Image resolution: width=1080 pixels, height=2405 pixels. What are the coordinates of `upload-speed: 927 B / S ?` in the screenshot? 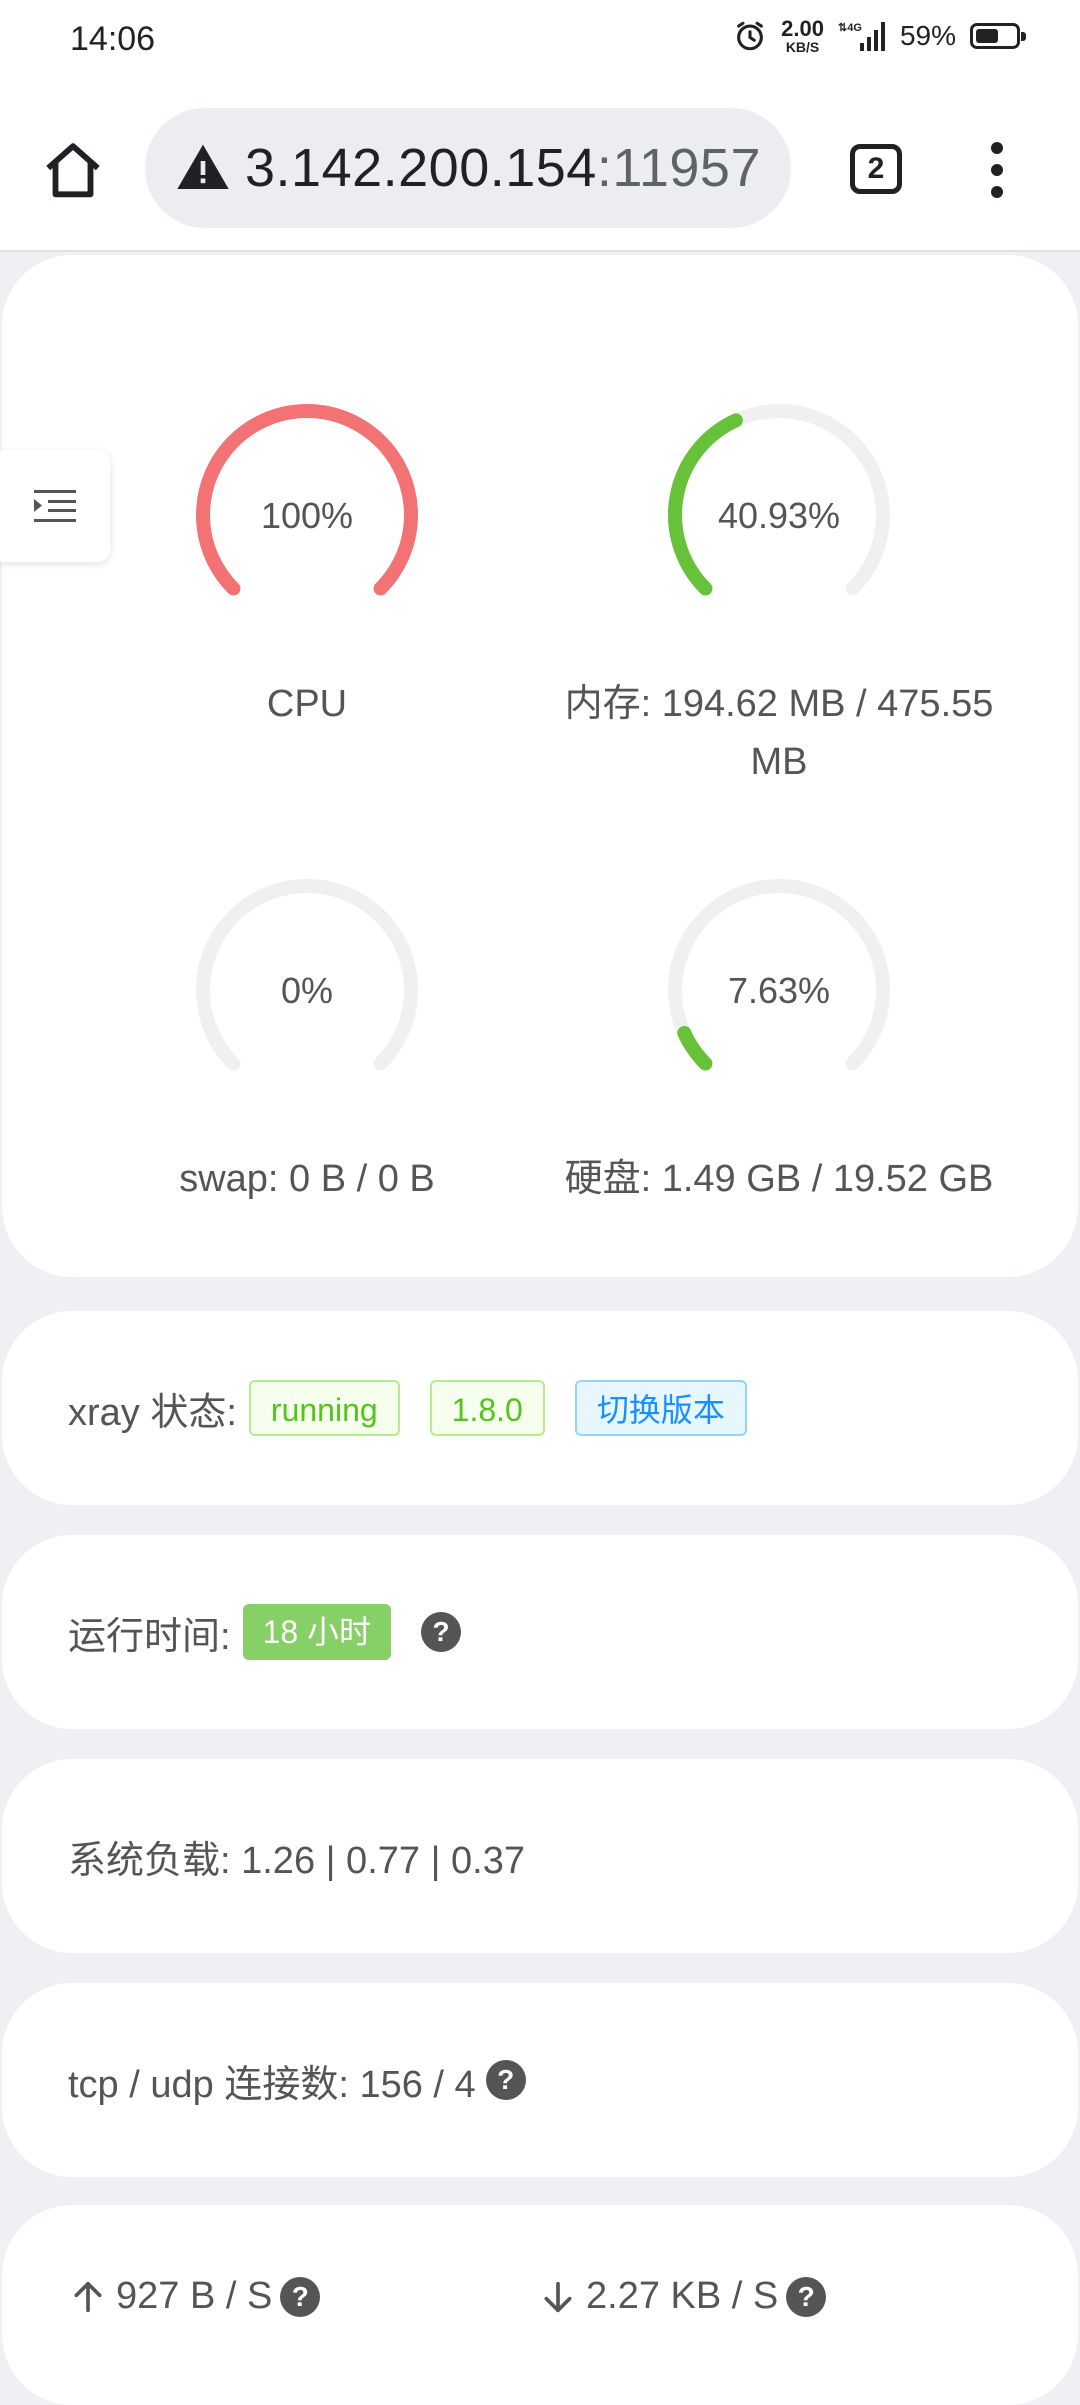 It's located at (303, 2296).